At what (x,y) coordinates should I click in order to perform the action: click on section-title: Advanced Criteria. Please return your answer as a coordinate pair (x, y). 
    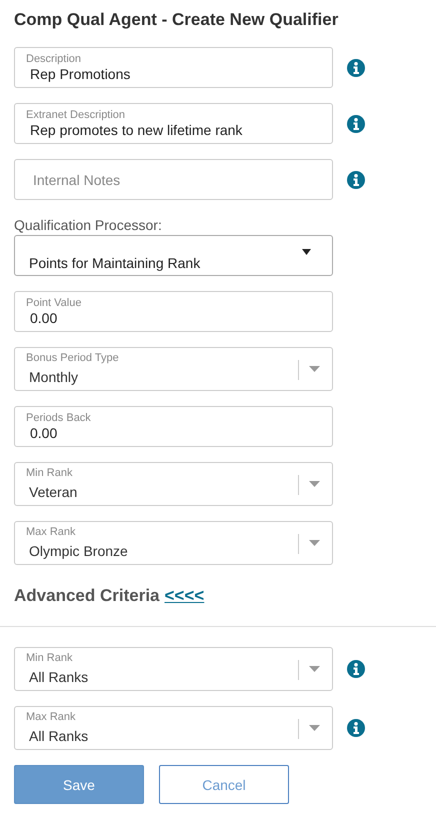
    Looking at the image, I should click on (87, 596).